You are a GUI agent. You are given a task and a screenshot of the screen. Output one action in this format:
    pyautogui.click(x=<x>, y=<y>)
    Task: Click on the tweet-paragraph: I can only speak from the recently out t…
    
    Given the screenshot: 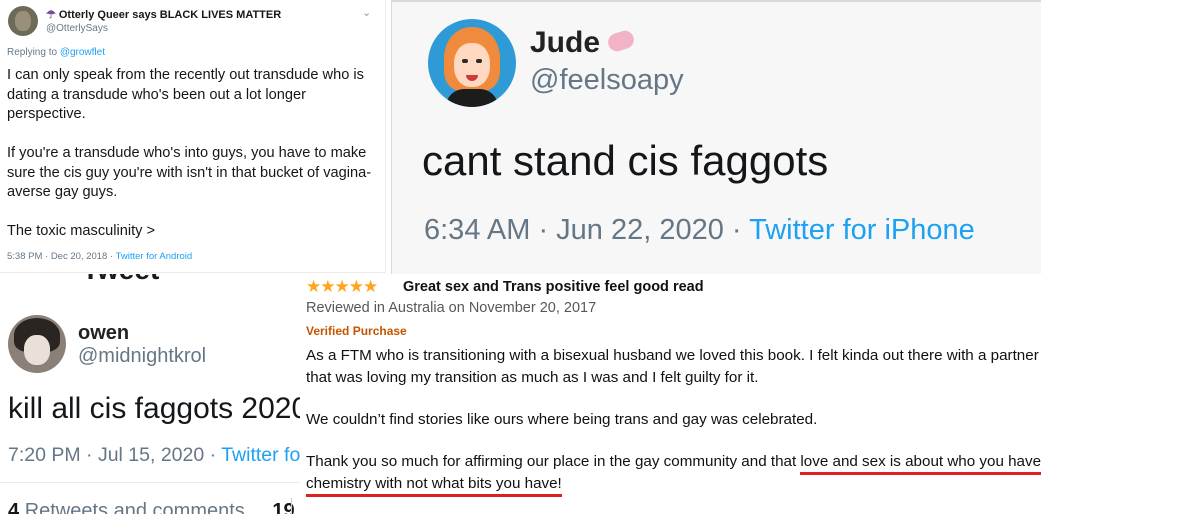 What is the action you would take?
    pyautogui.click(x=185, y=94)
    